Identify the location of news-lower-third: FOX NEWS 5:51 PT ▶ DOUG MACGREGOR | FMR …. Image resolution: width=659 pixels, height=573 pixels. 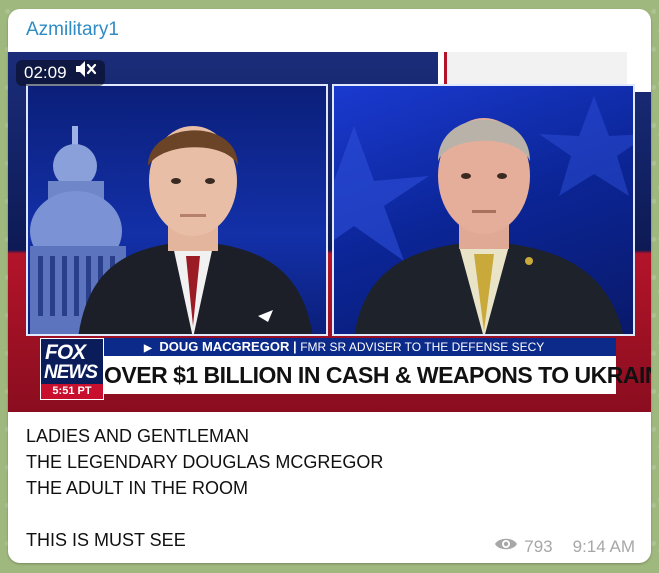
(345, 369).